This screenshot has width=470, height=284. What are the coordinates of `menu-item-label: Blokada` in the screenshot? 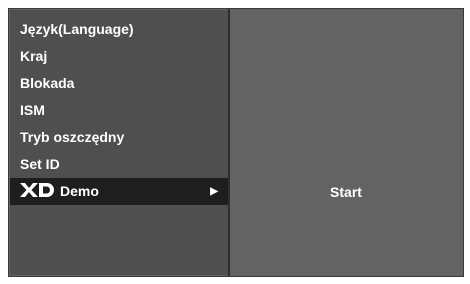 It's located at (47, 83).